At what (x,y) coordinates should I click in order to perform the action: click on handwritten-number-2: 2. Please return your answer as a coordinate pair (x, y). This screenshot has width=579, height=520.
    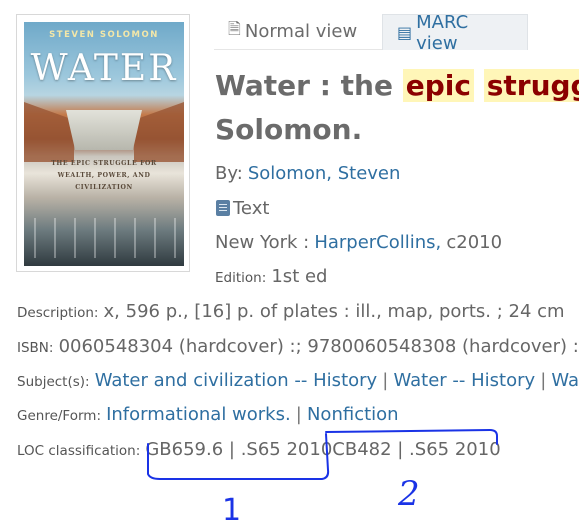
    Looking at the image, I should click on (408, 494).